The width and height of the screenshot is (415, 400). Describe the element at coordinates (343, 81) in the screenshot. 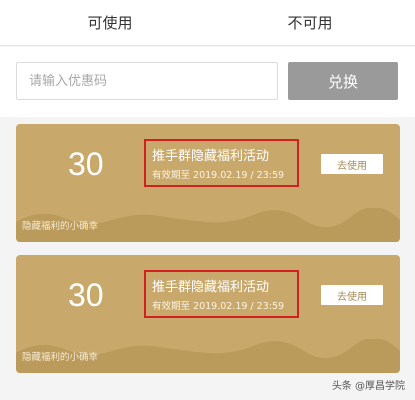

I see `redeem-button: 兑换` at that location.